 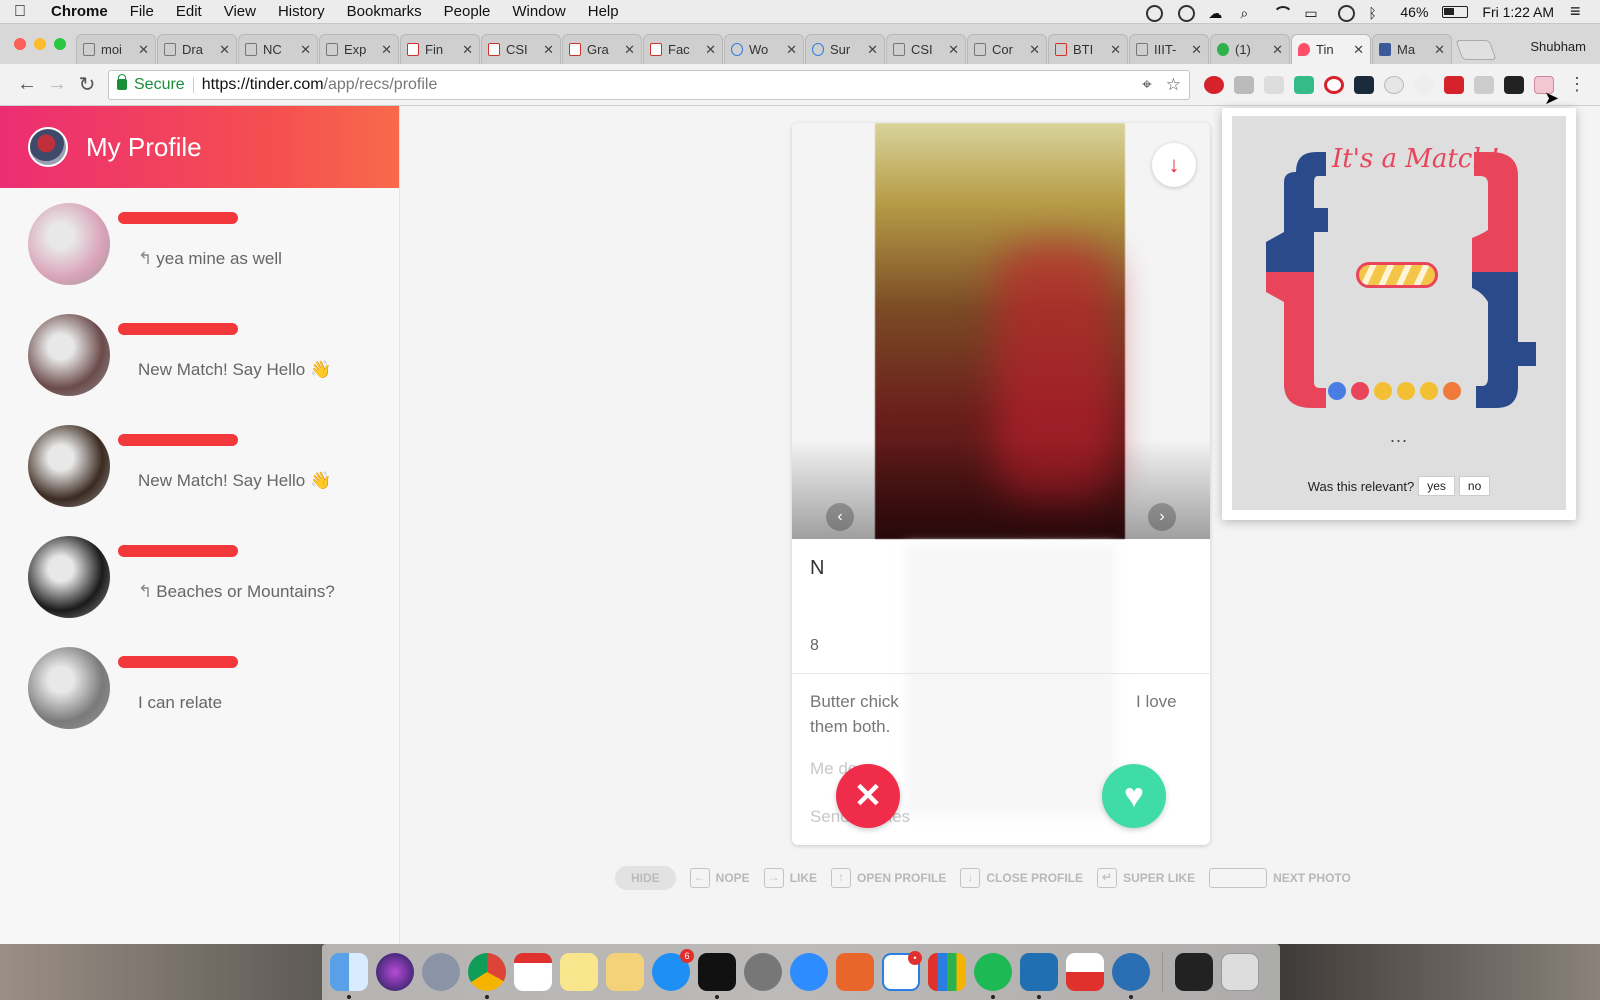 I want to click on menu-help: Help, so click(x=603, y=11).